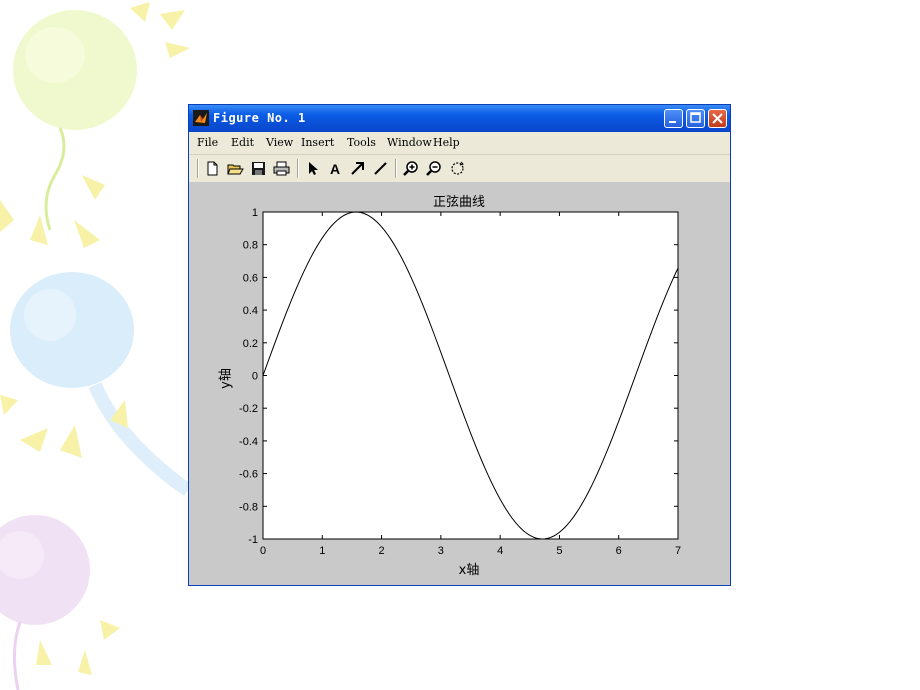 This screenshot has width=920, height=690. I want to click on print-icon, so click(281, 168).